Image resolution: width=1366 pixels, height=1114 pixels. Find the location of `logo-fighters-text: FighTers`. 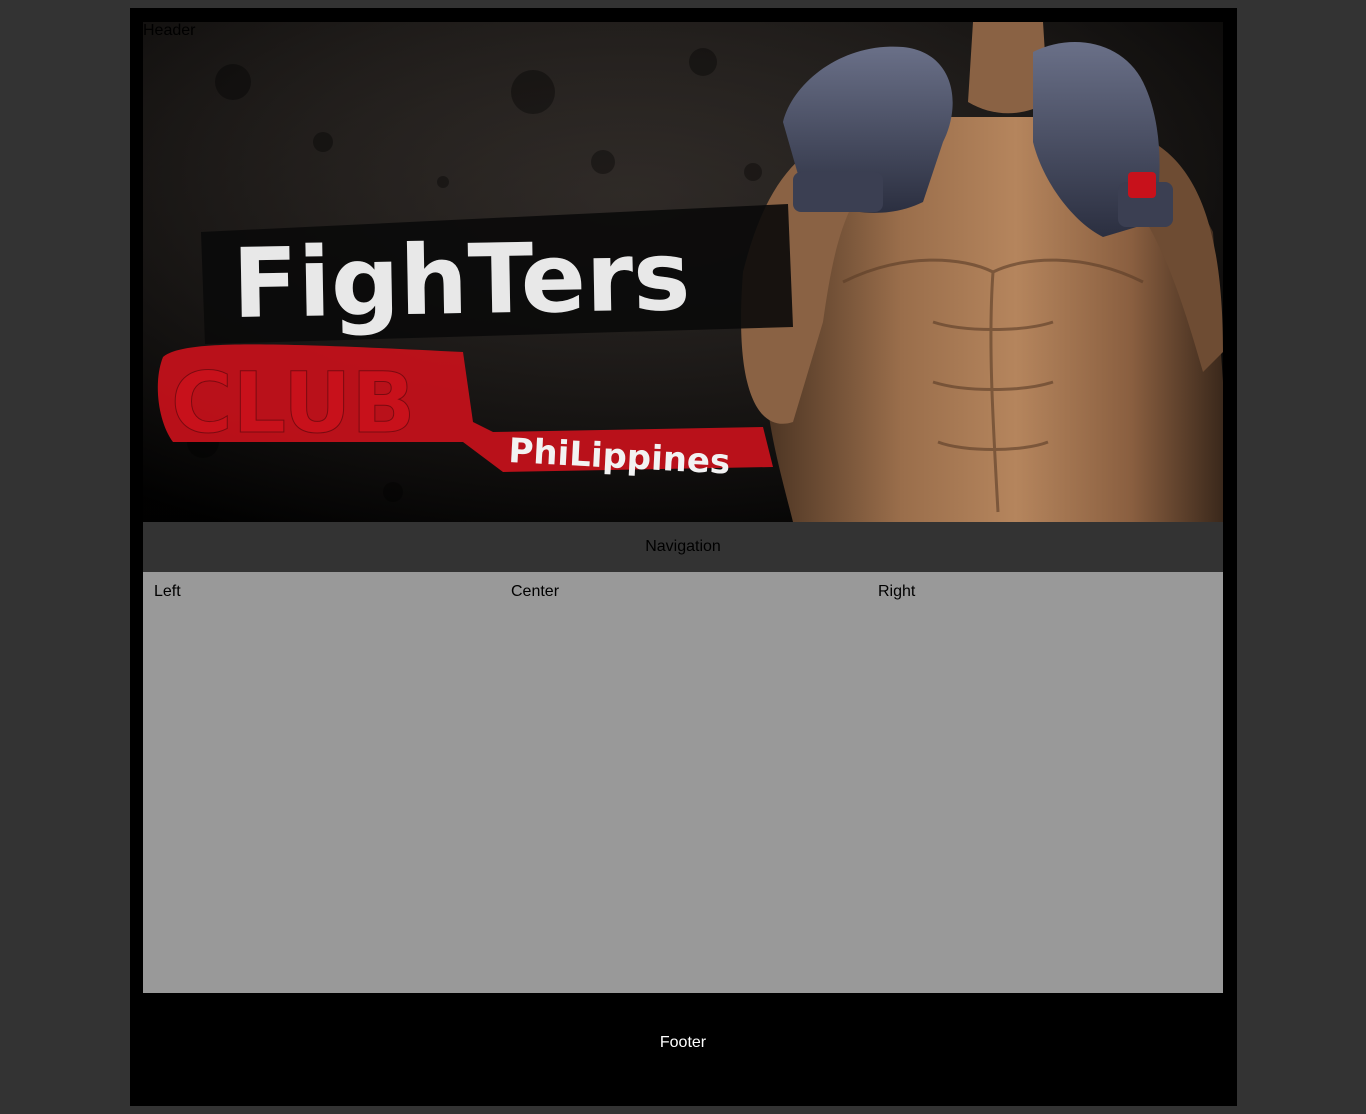

logo-fighters-text: FighTers is located at coordinates (461, 280).